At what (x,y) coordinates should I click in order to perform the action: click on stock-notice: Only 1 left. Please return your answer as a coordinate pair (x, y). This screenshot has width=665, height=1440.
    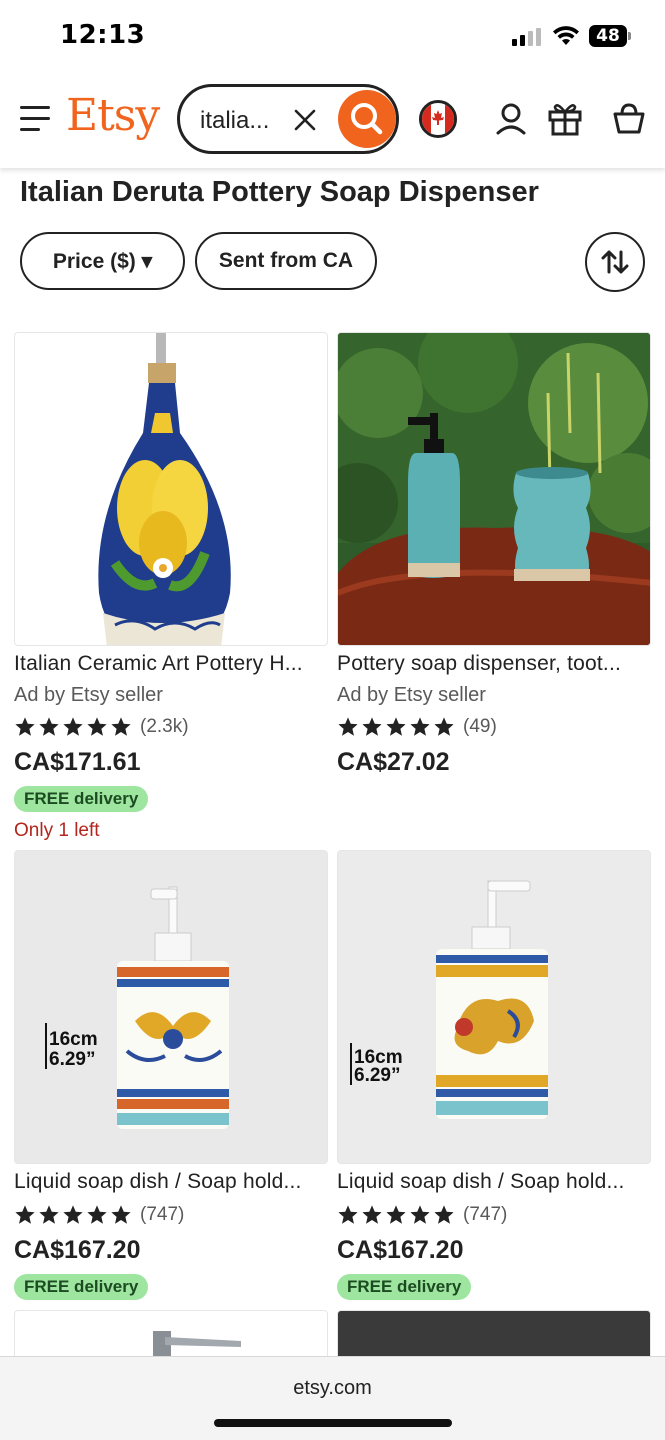
    Looking at the image, I should click on (57, 830).